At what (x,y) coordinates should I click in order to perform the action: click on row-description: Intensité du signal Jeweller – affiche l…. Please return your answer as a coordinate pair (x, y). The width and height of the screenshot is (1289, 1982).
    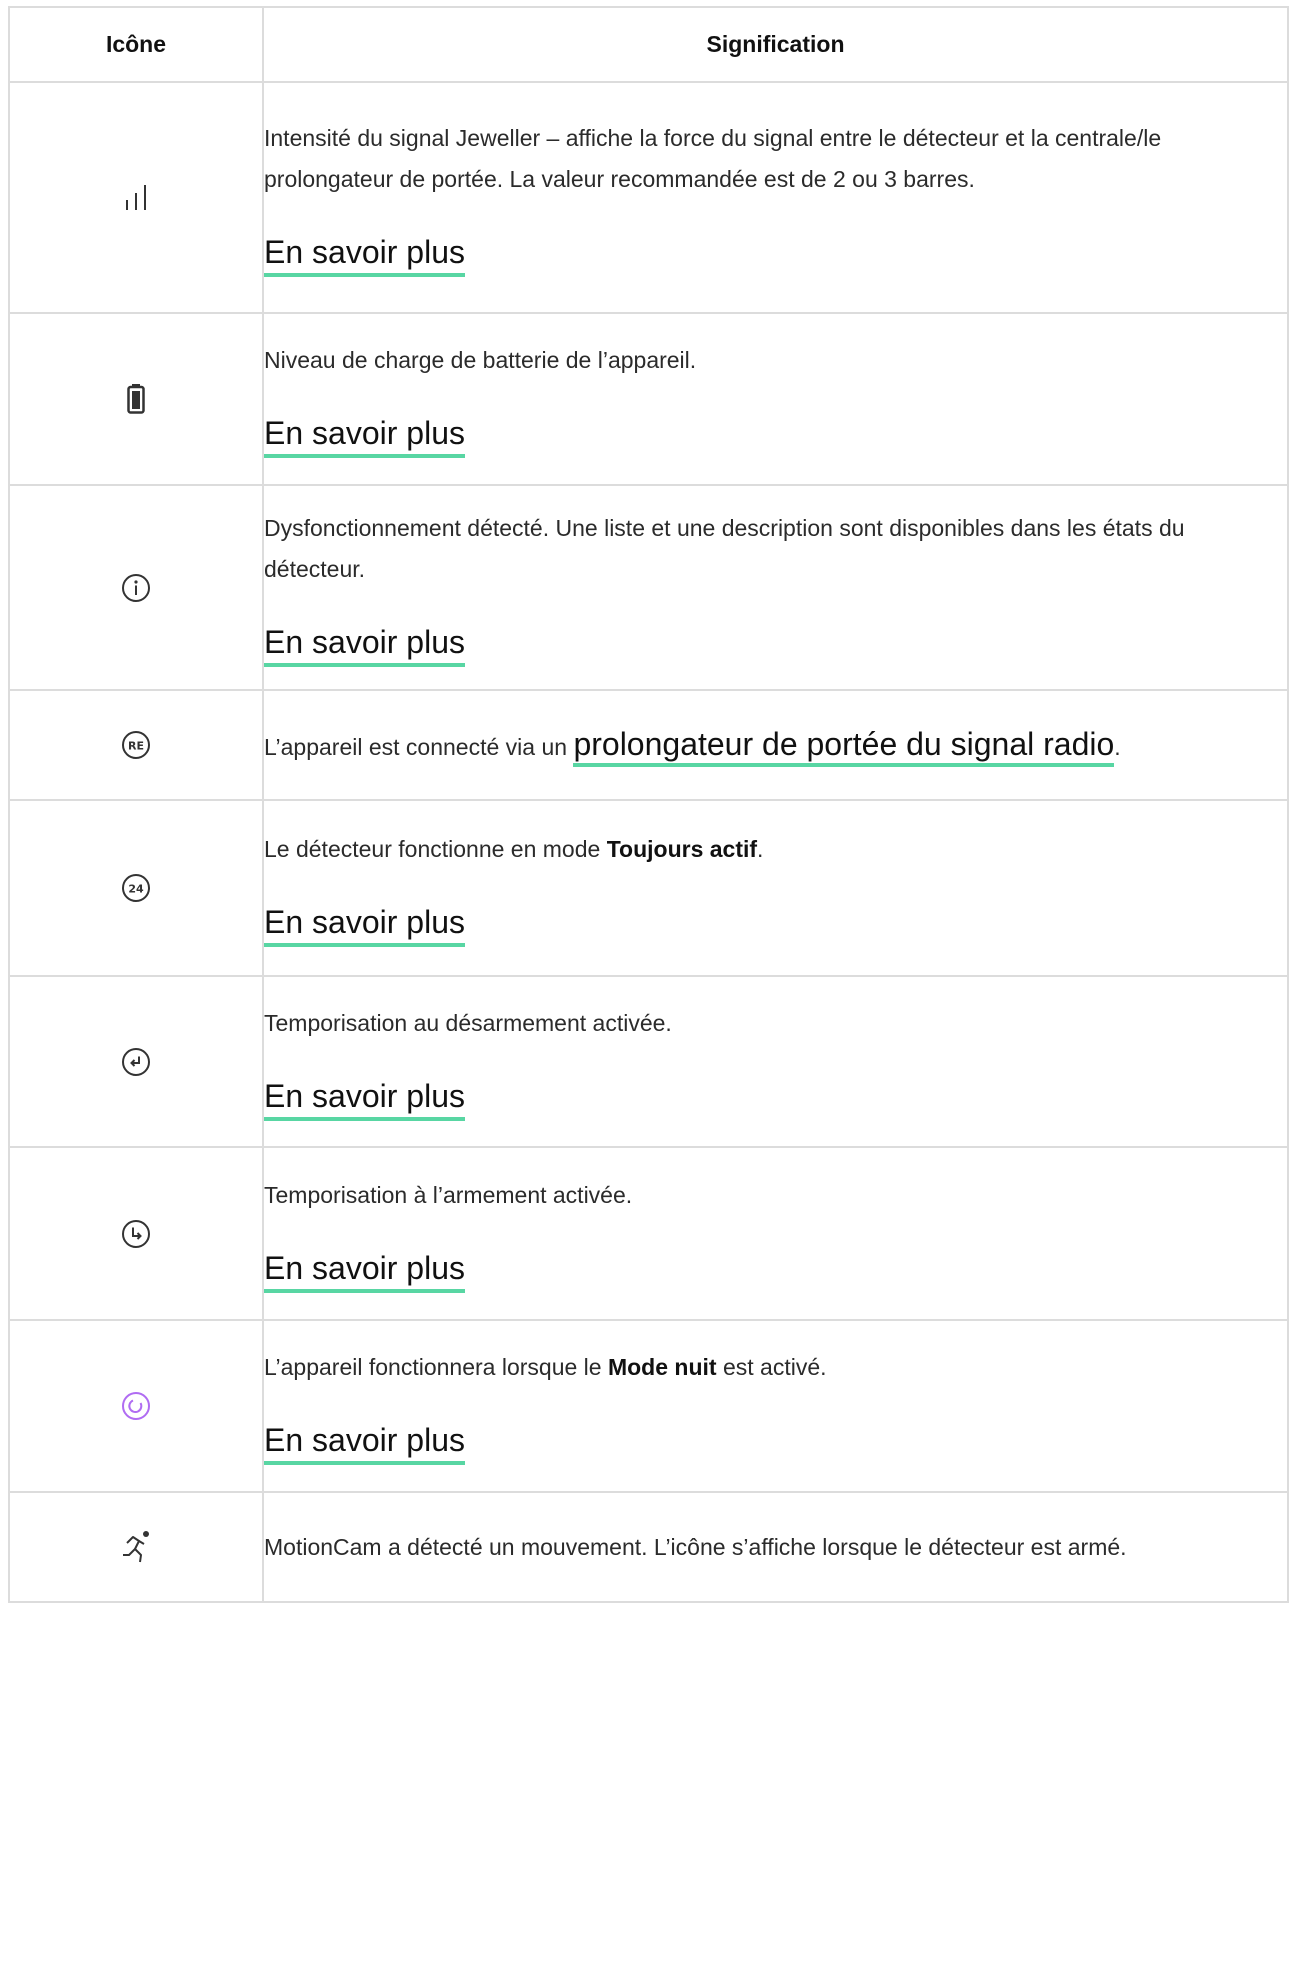
    Looking at the image, I should click on (713, 158).